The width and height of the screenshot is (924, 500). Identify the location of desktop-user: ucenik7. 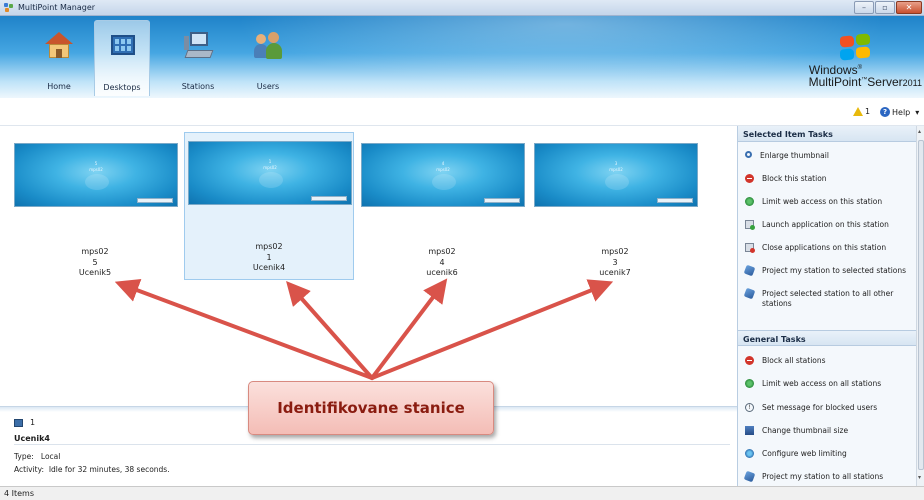
(615, 272).